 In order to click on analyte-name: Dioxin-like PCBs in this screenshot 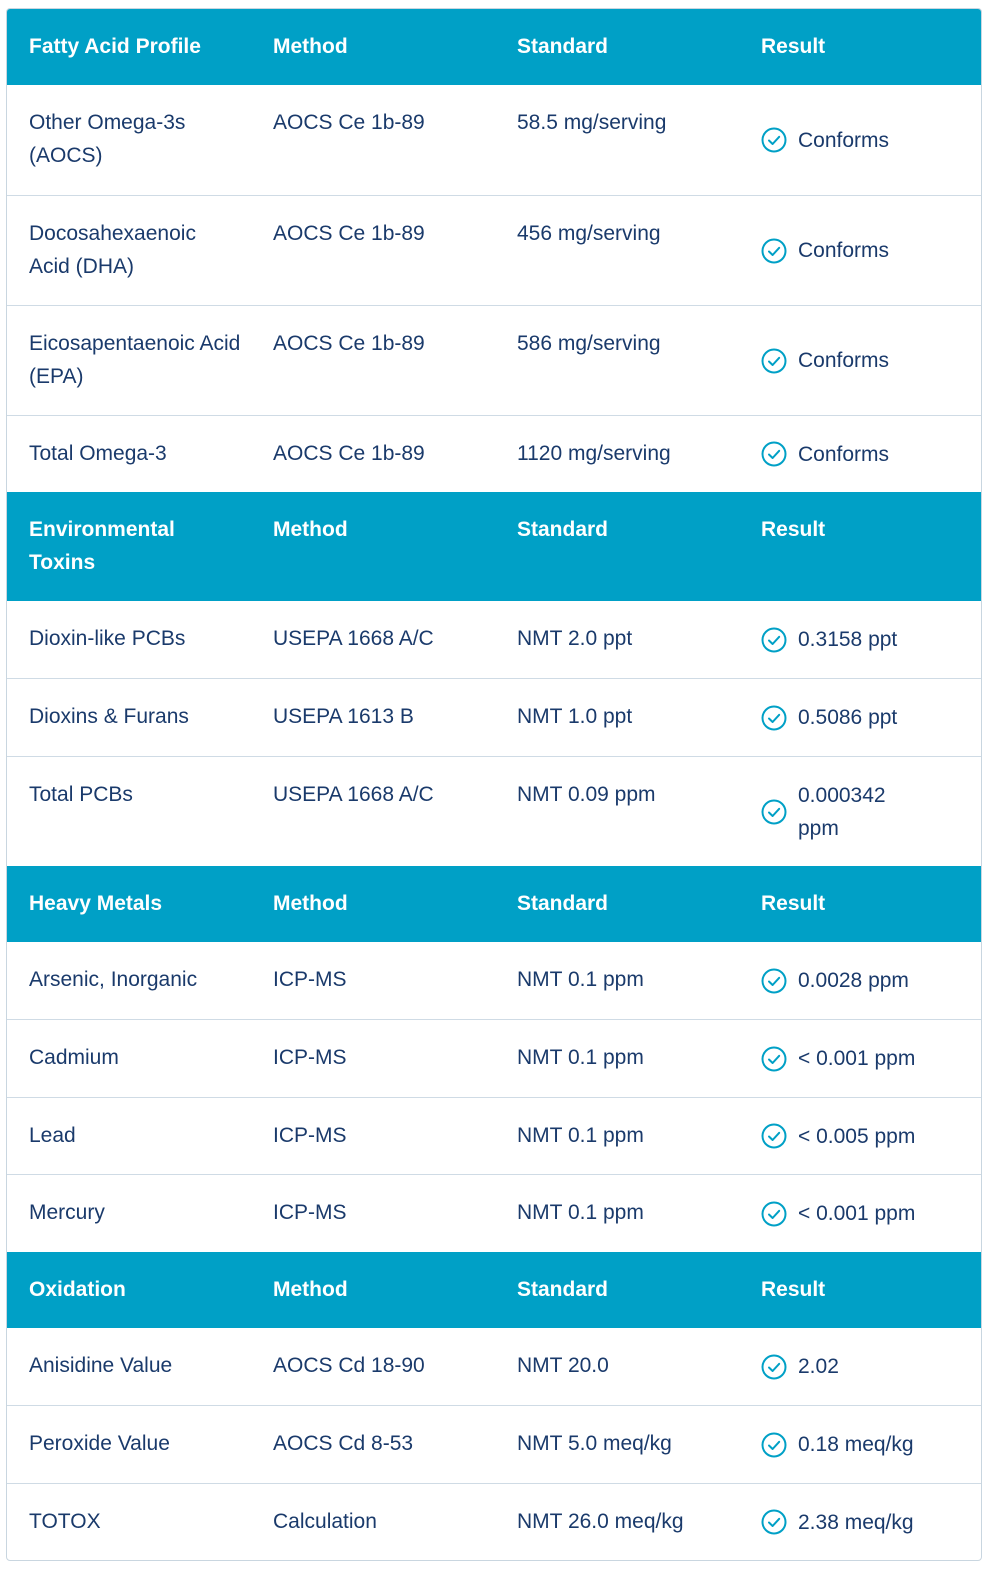, I will do `click(107, 638)`.